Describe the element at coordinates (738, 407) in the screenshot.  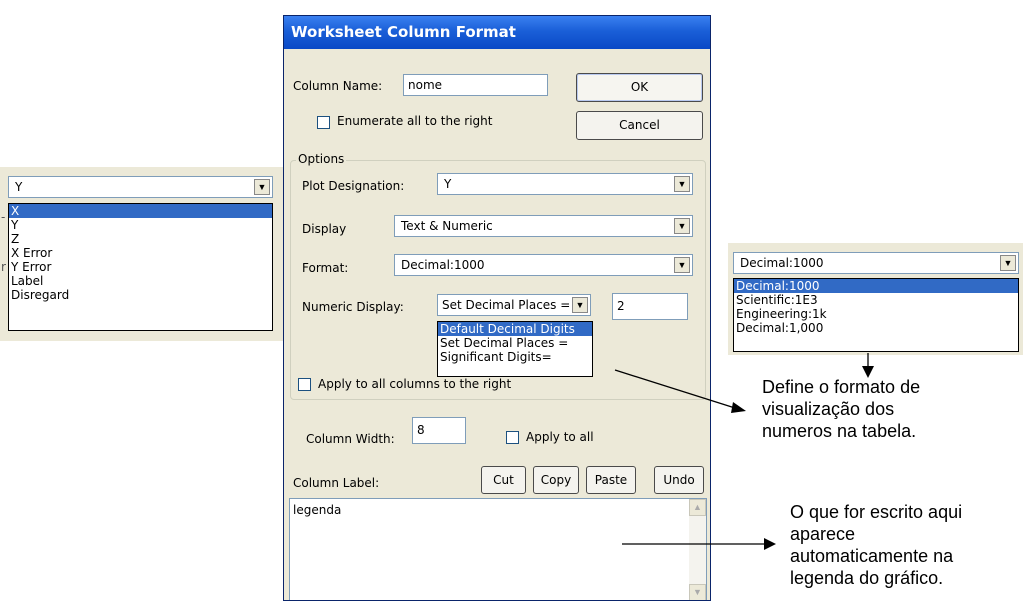
I see `format-note-arrowhead` at that location.